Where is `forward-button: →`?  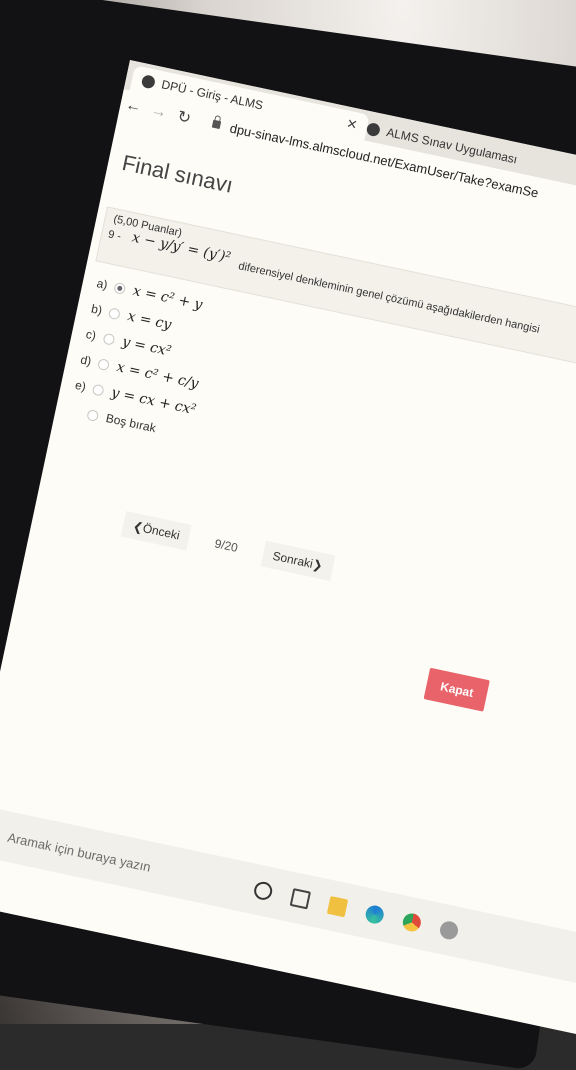 forward-button: → is located at coordinates (158, 112).